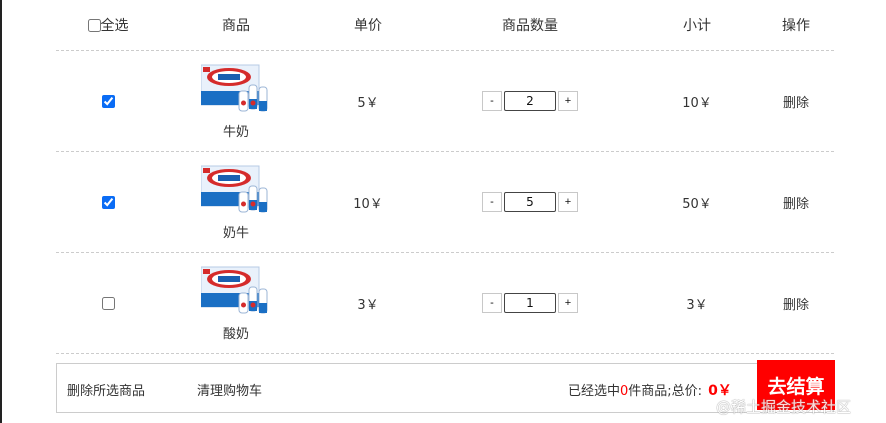 This screenshot has width=886, height=423. Describe the element at coordinates (236, 26) in the screenshot. I see `column-header-goods: 商品` at that location.